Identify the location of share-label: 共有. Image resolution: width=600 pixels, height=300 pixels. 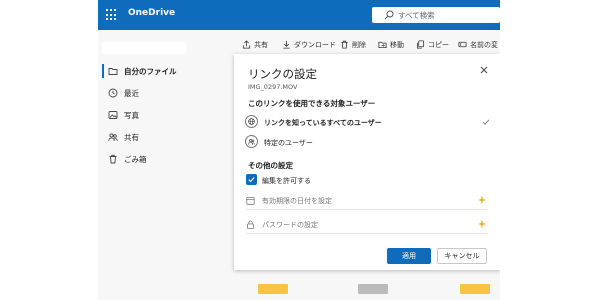
(261, 45).